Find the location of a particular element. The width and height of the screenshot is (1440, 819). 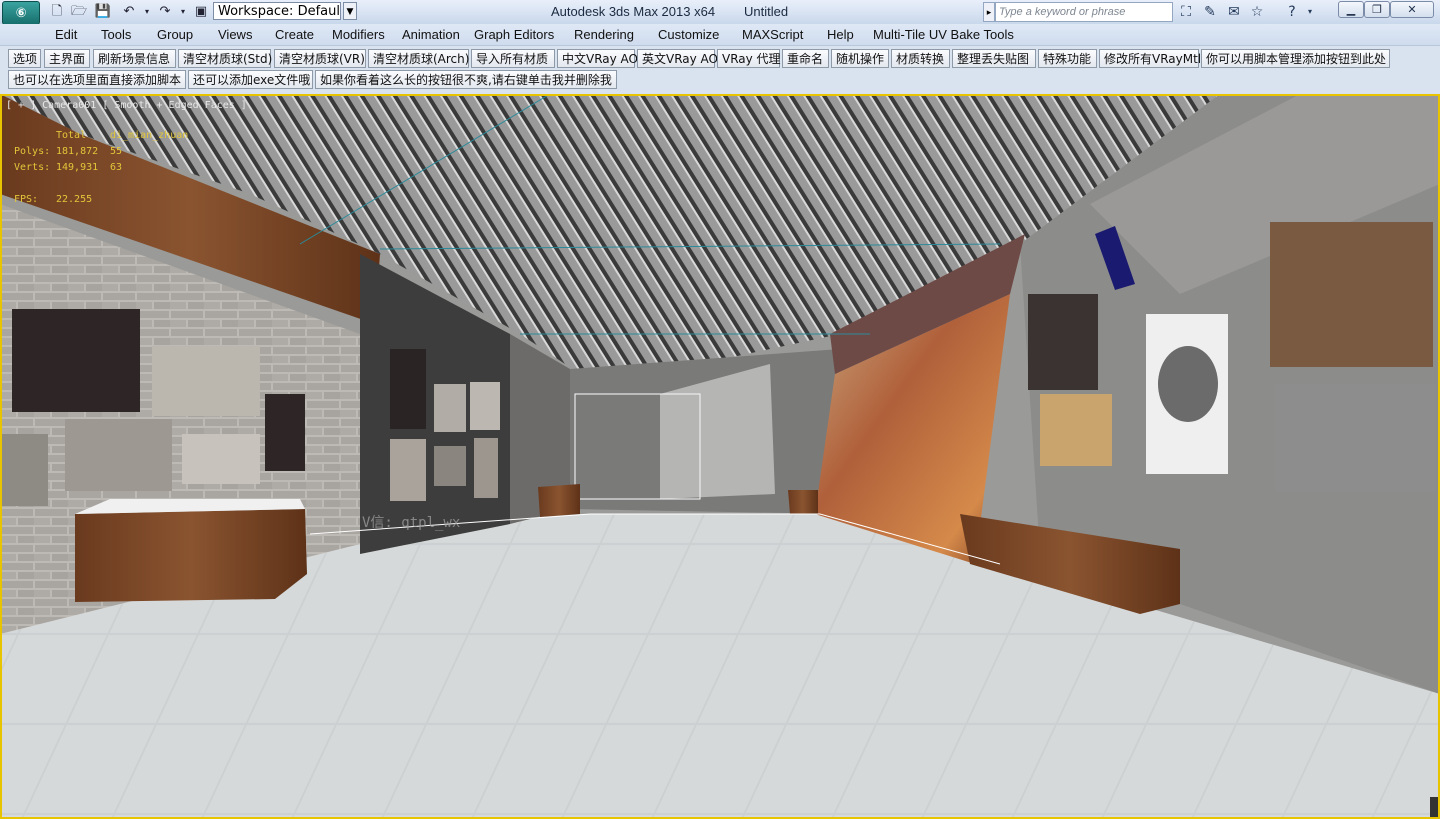

toolbar-button-fix-missing-maps: 整理丢失贴图 is located at coordinates (994, 58).